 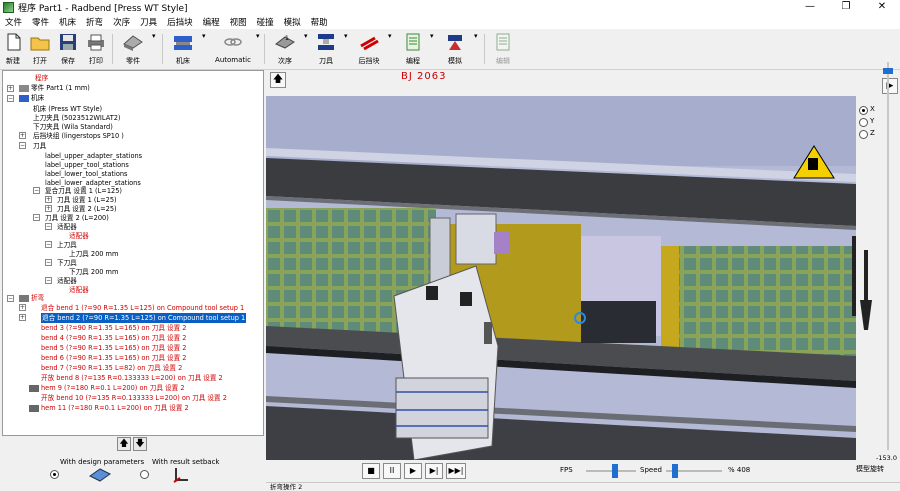 I want to click on tree-part: 零件 Part1 (1 mm), so click(x=54, y=88).